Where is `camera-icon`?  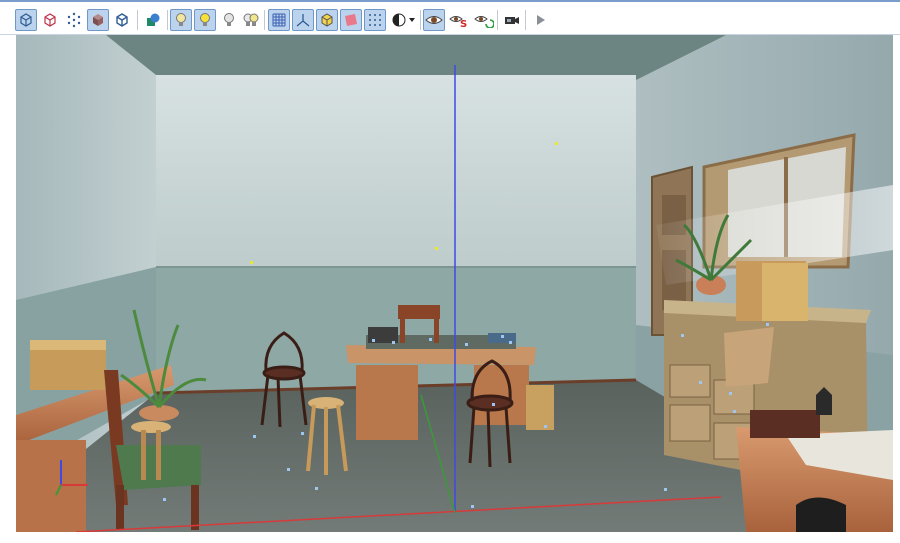
camera-icon is located at coordinates (512, 20).